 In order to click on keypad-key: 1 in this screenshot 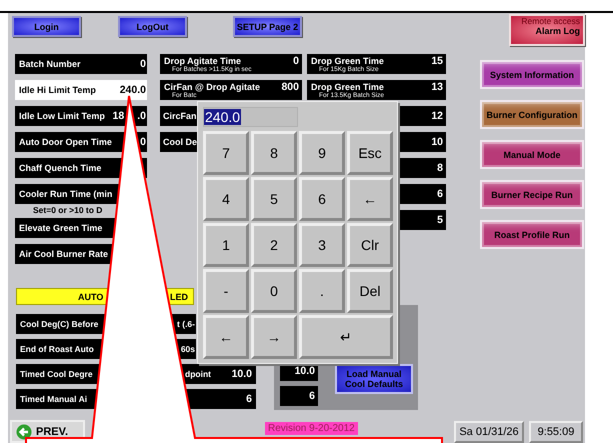, I will do `click(226, 245)`.